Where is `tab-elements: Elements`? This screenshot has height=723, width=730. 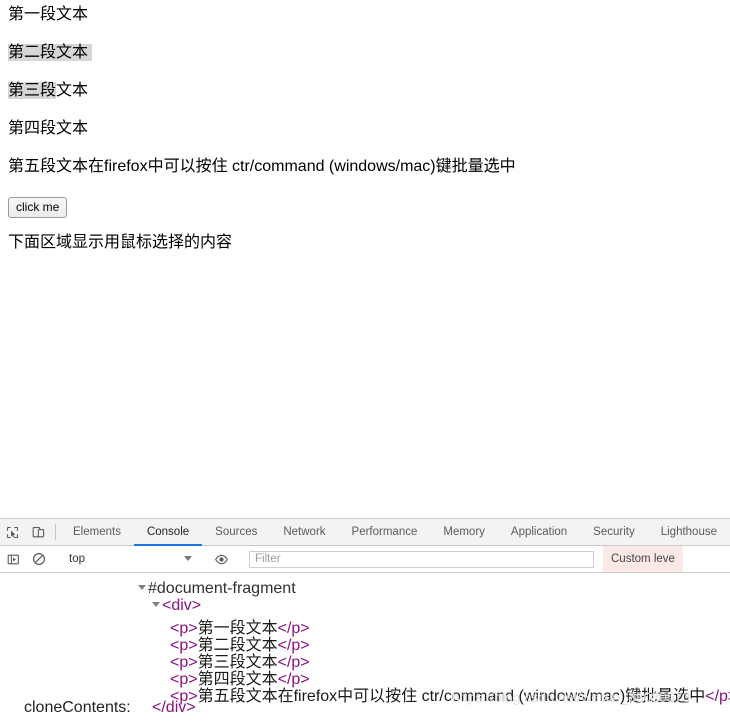 tab-elements: Elements is located at coordinates (97, 532).